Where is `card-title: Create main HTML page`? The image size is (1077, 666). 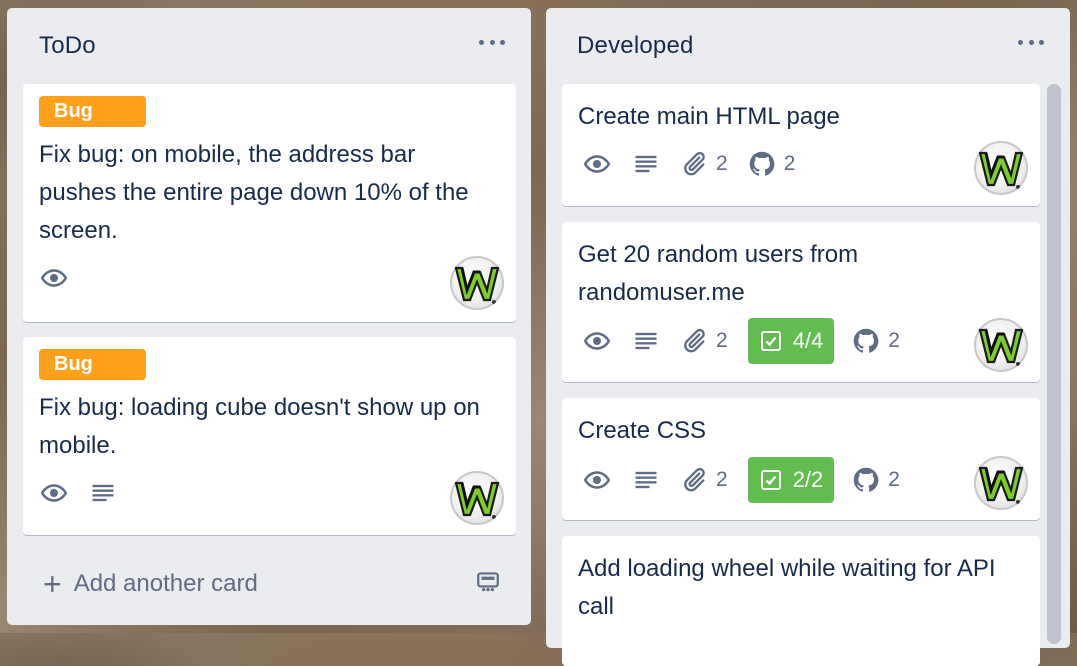
card-title: Create main HTML page is located at coordinates (709, 116).